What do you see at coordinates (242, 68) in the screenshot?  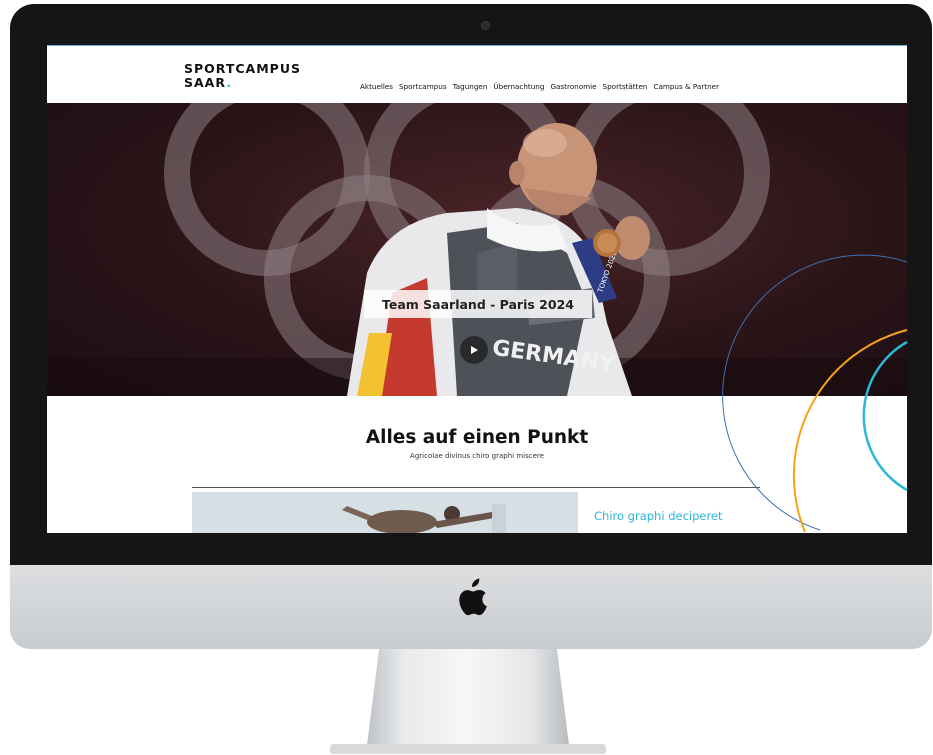 I see `logo-line1: SPORTCAMPUS` at bounding box center [242, 68].